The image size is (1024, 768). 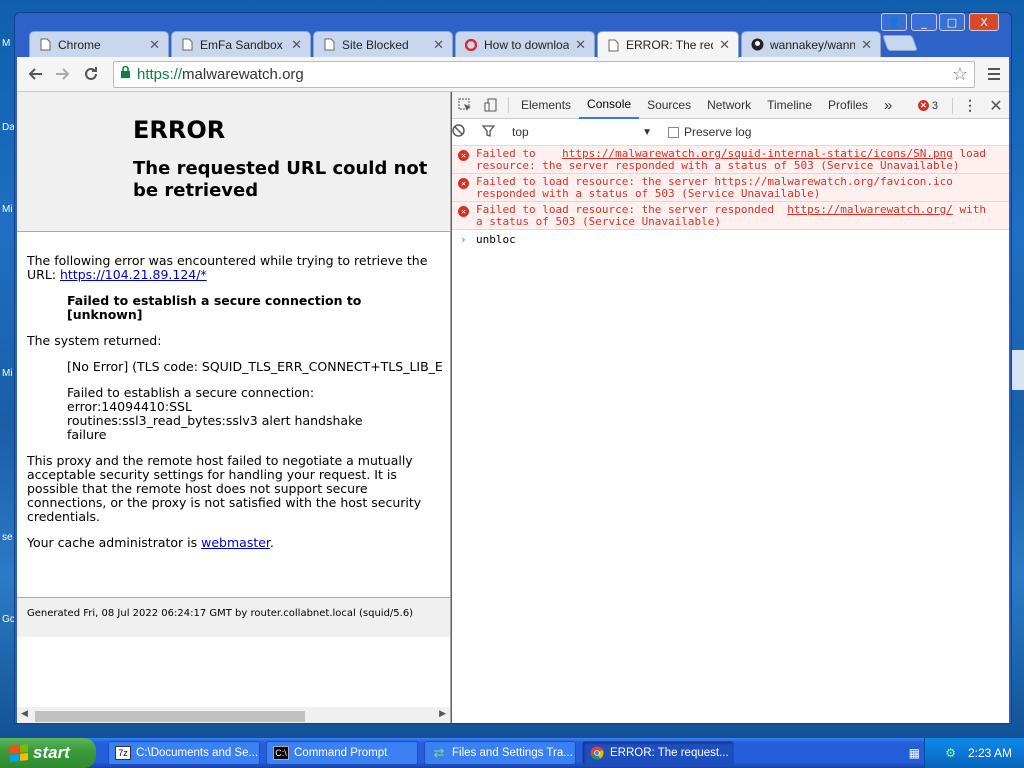 What do you see at coordinates (718, 132) in the screenshot?
I see `preserve-log-label: Preserve log` at bounding box center [718, 132].